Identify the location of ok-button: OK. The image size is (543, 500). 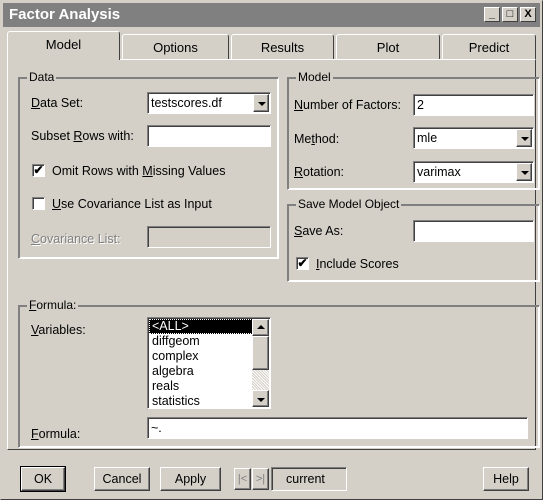
(43, 479).